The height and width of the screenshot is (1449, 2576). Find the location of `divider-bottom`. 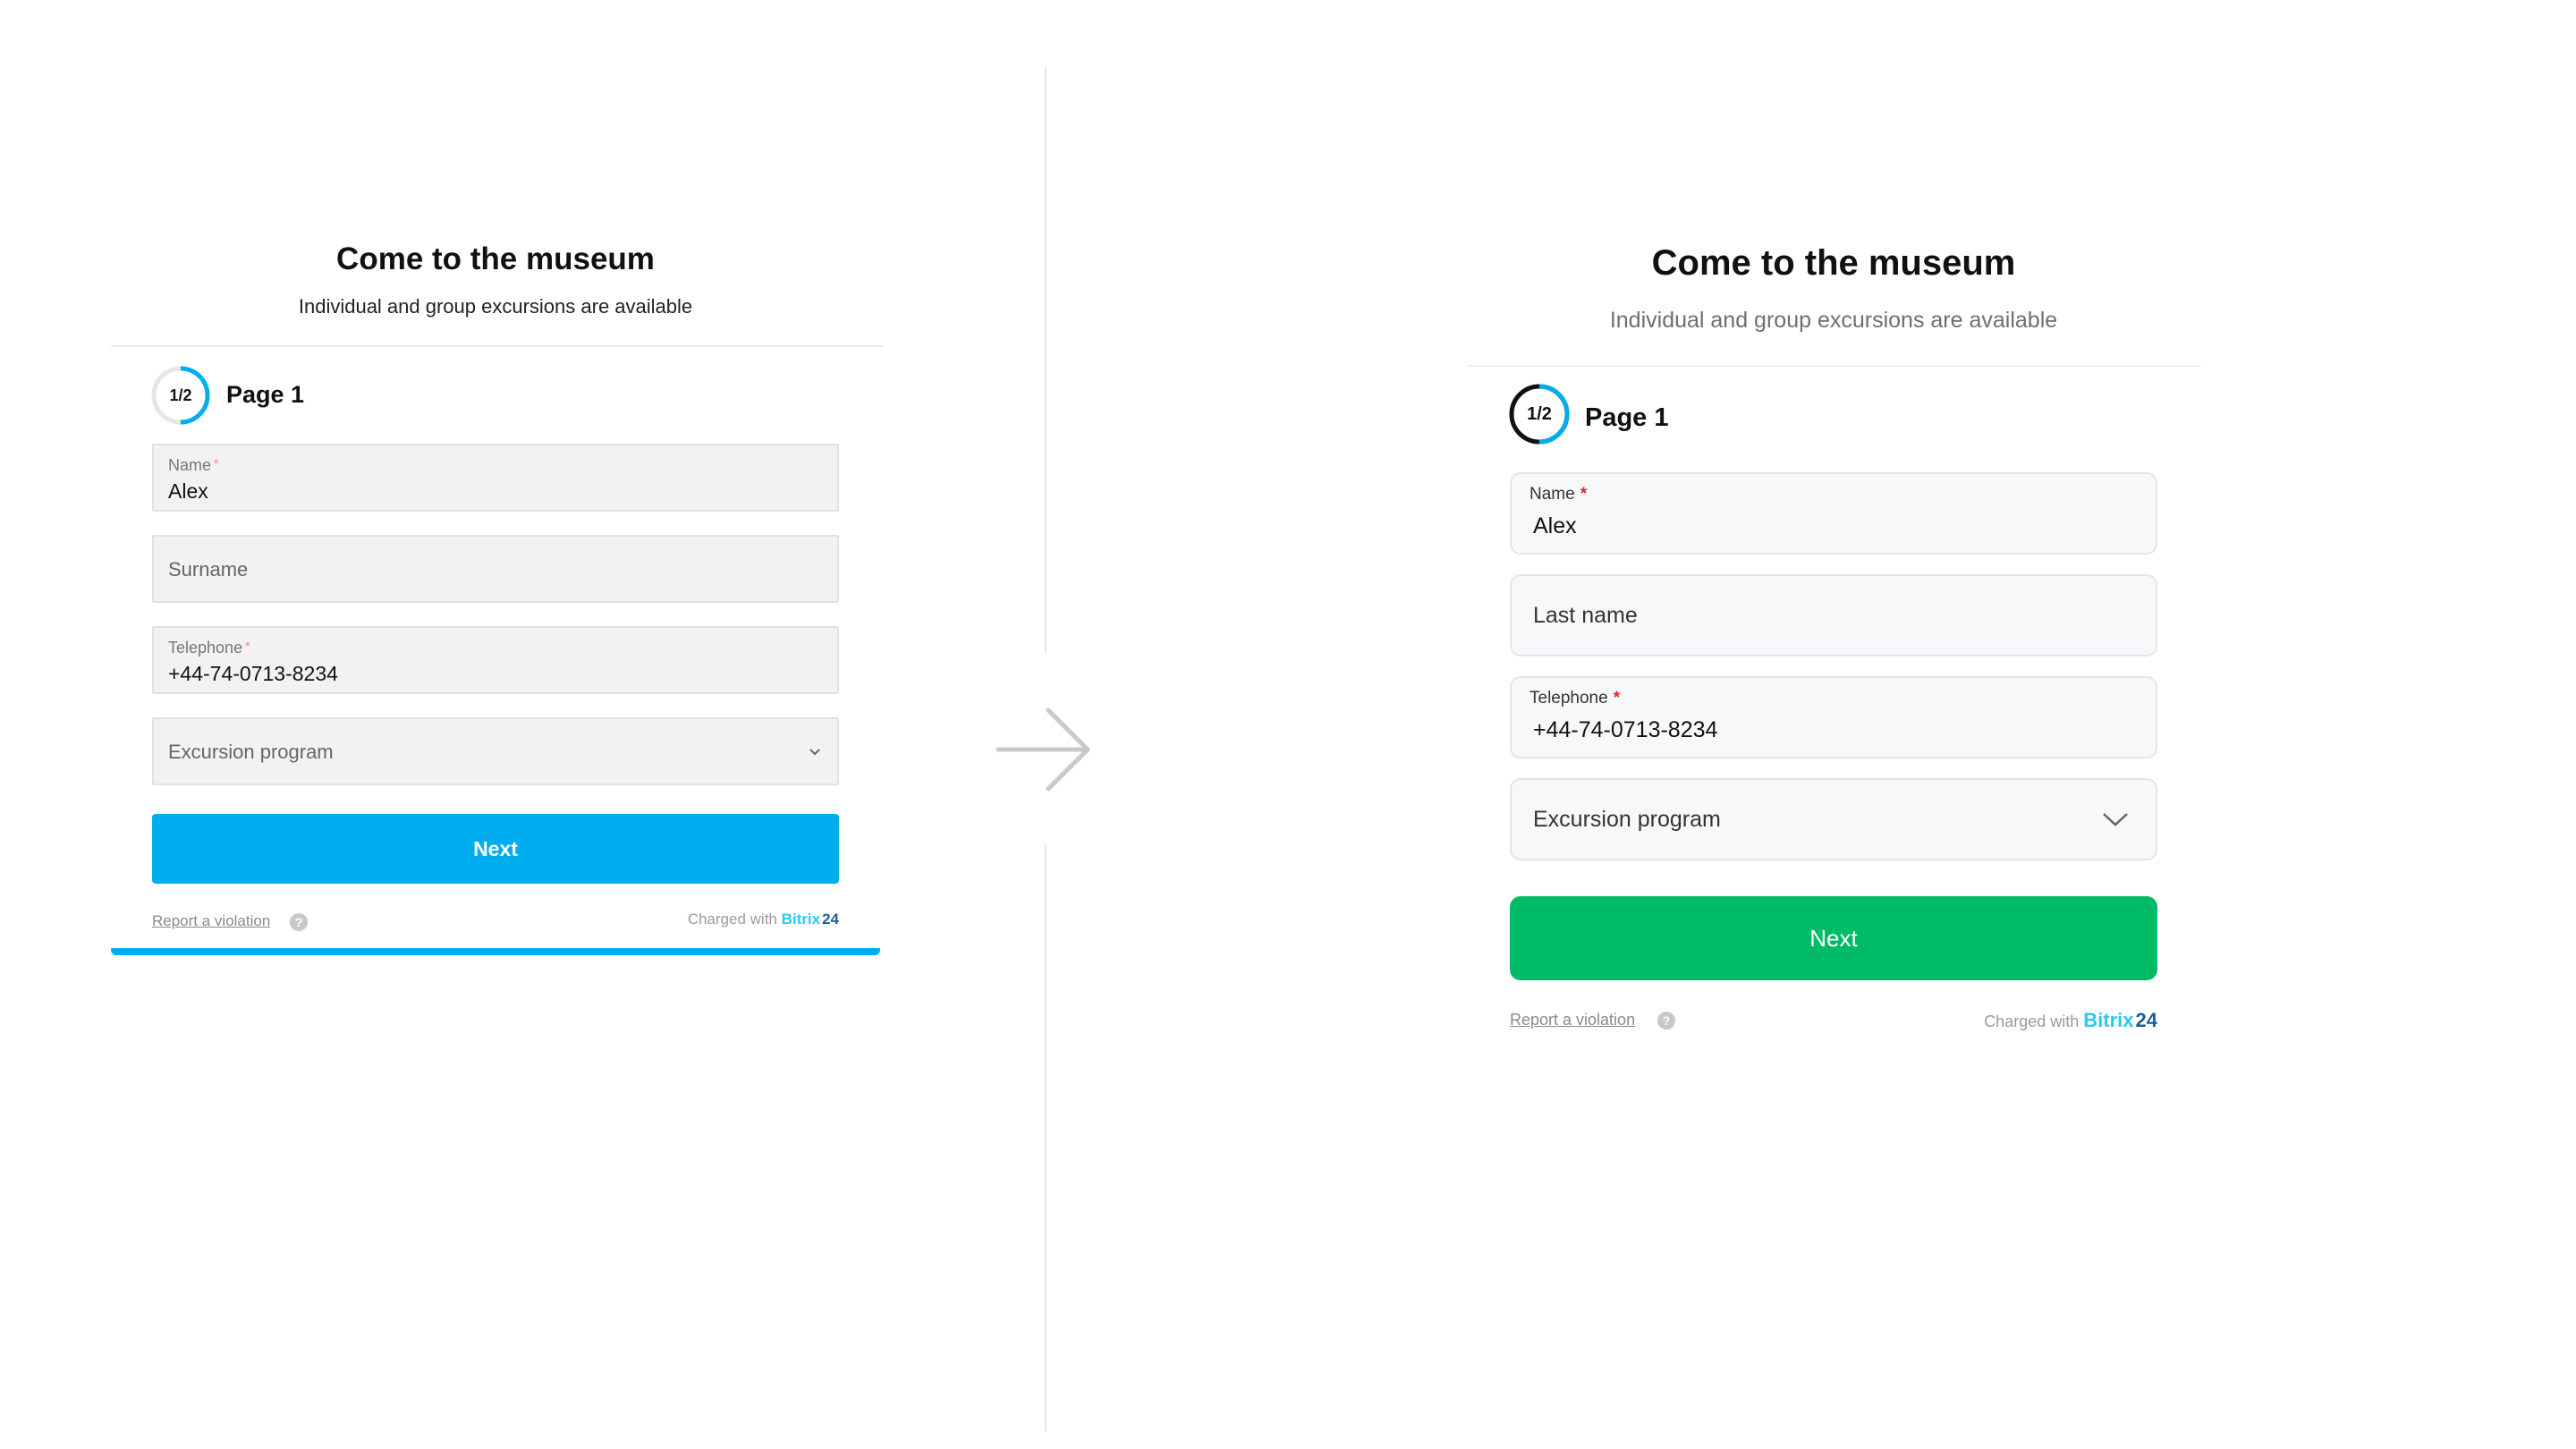

divider-bottom is located at coordinates (1045, 1137).